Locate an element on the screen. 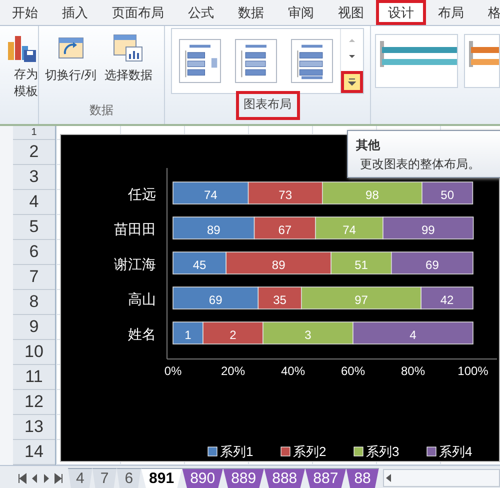 The width and height of the screenshot is (500, 488). tick-label: 60% is located at coordinates (353, 371).